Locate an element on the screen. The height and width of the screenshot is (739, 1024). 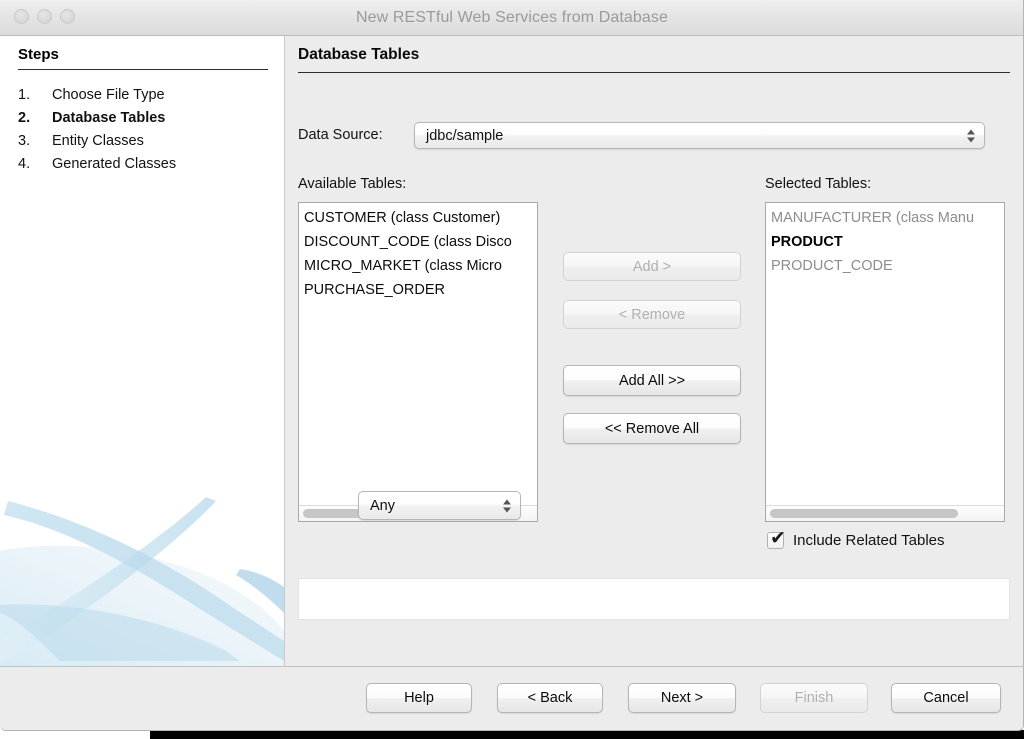
step-item-2: 2. Database Tables is located at coordinates (145, 118).